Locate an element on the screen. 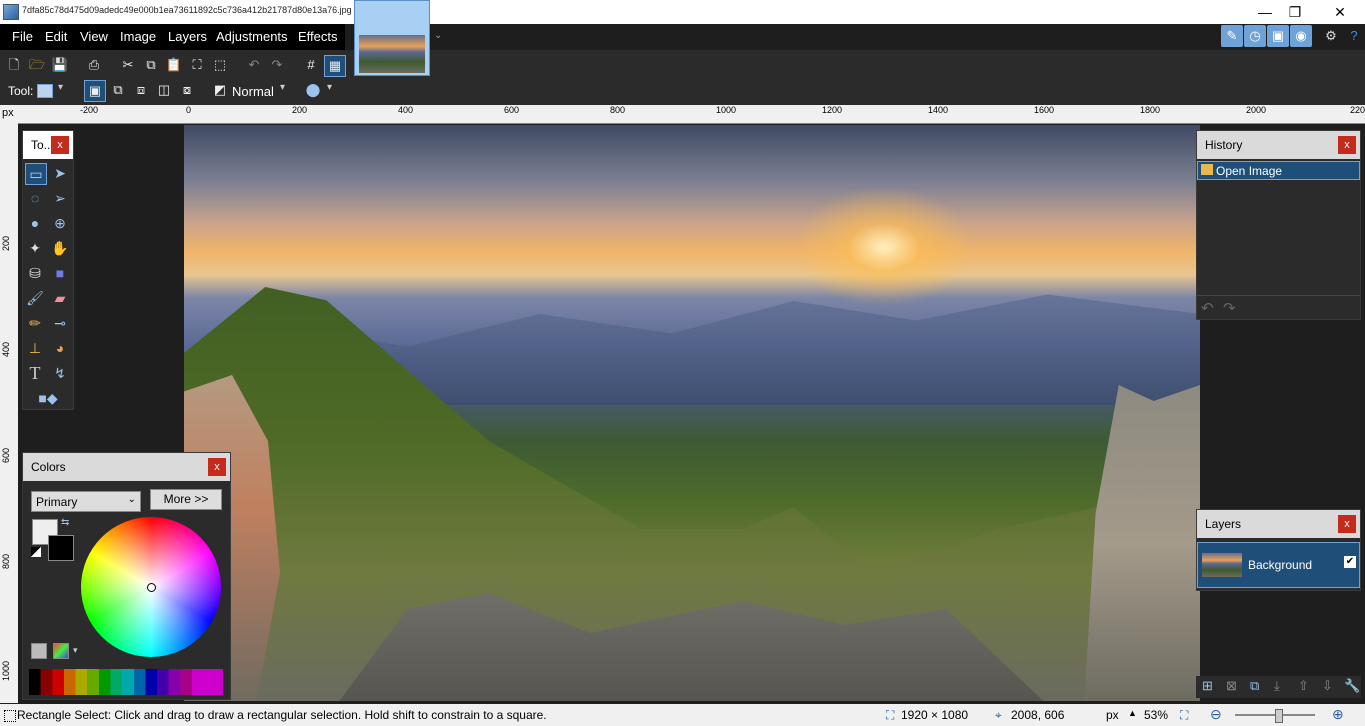 This screenshot has height=726, width=1365. layer-visibility-checkbox: ✔ is located at coordinates (1350, 562).